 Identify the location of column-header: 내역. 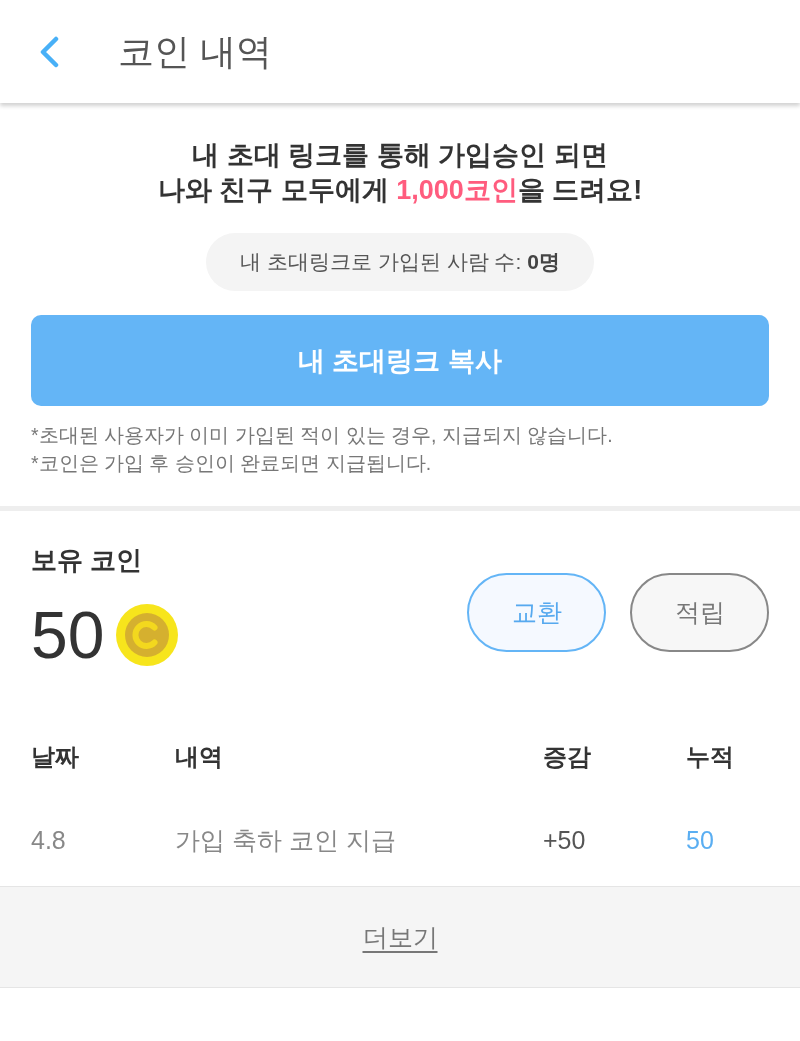
(199, 757).